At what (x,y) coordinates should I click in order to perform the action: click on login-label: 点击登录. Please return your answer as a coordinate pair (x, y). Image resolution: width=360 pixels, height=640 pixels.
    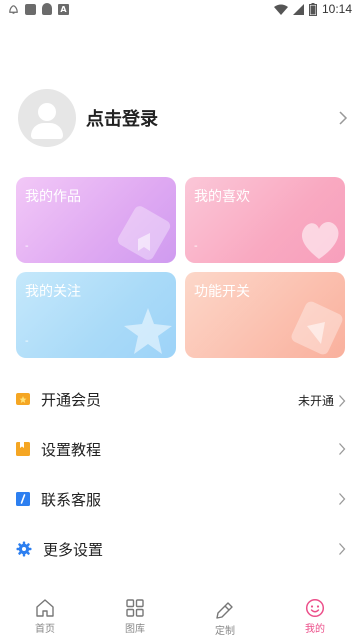
    Looking at the image, I should click on (122, 118).